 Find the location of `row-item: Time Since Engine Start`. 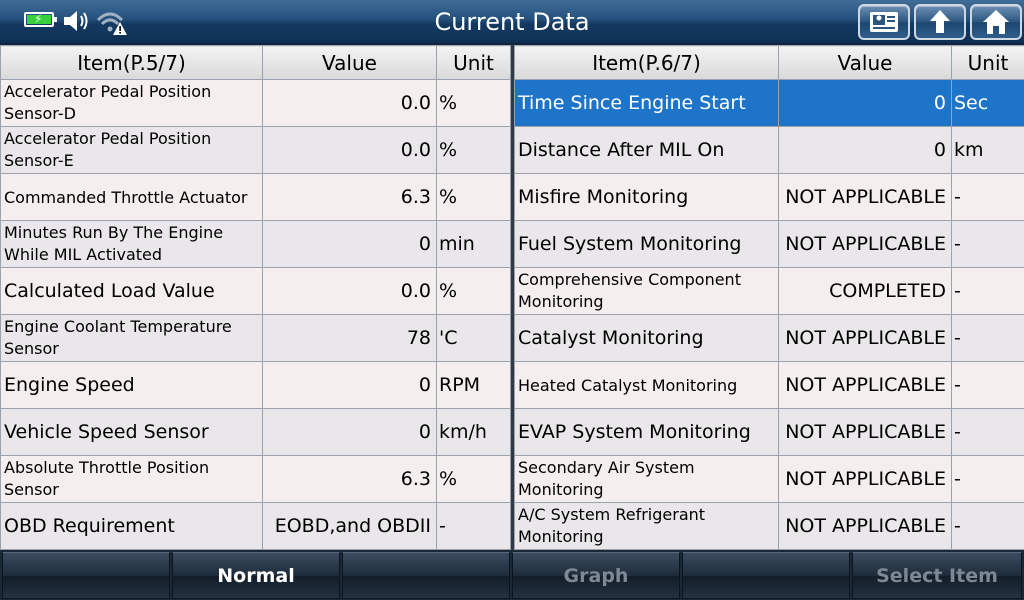

row-item: Time Since Engine Start is located at coordinates (646, 103).